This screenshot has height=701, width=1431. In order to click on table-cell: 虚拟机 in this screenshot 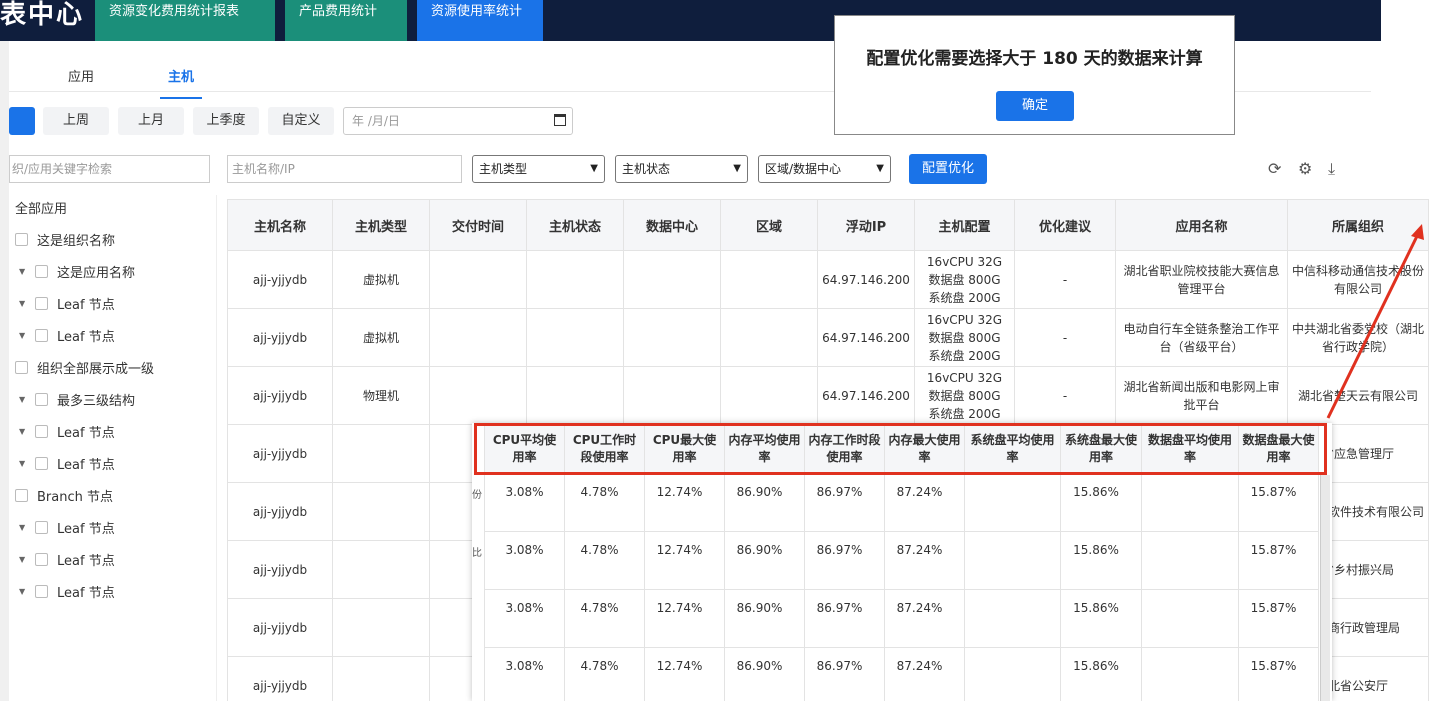, I will do `click(381, 337)`.